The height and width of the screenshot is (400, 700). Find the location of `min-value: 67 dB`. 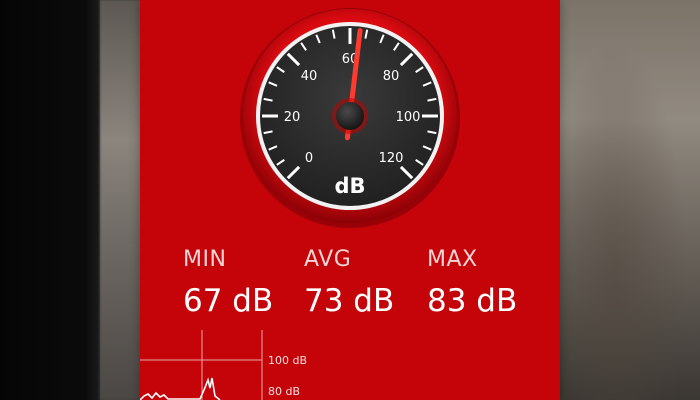

min-value: 67 dB is located at coordinates (228, 301).